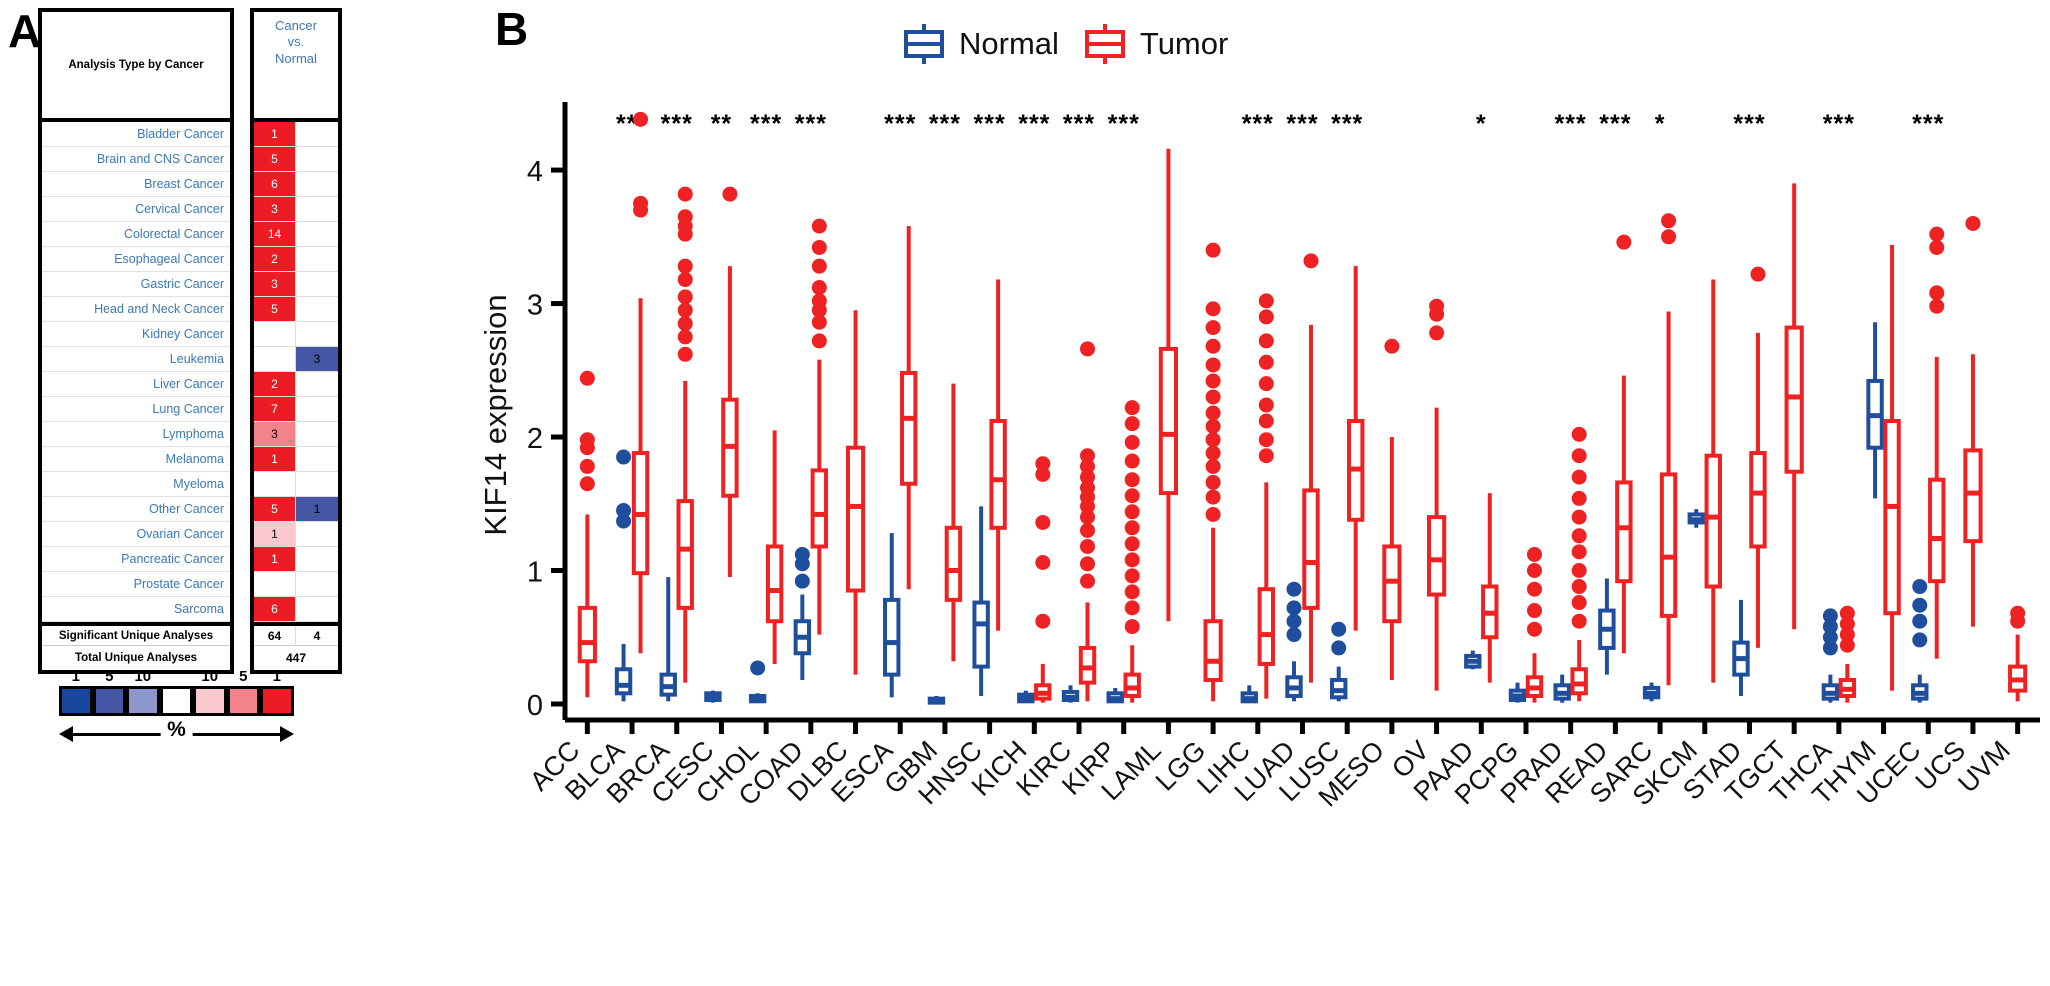  Describe the element at coordinates (136, 184) in the screenshot. I see `oncomine-row-label: Breast Cancer` at that location.